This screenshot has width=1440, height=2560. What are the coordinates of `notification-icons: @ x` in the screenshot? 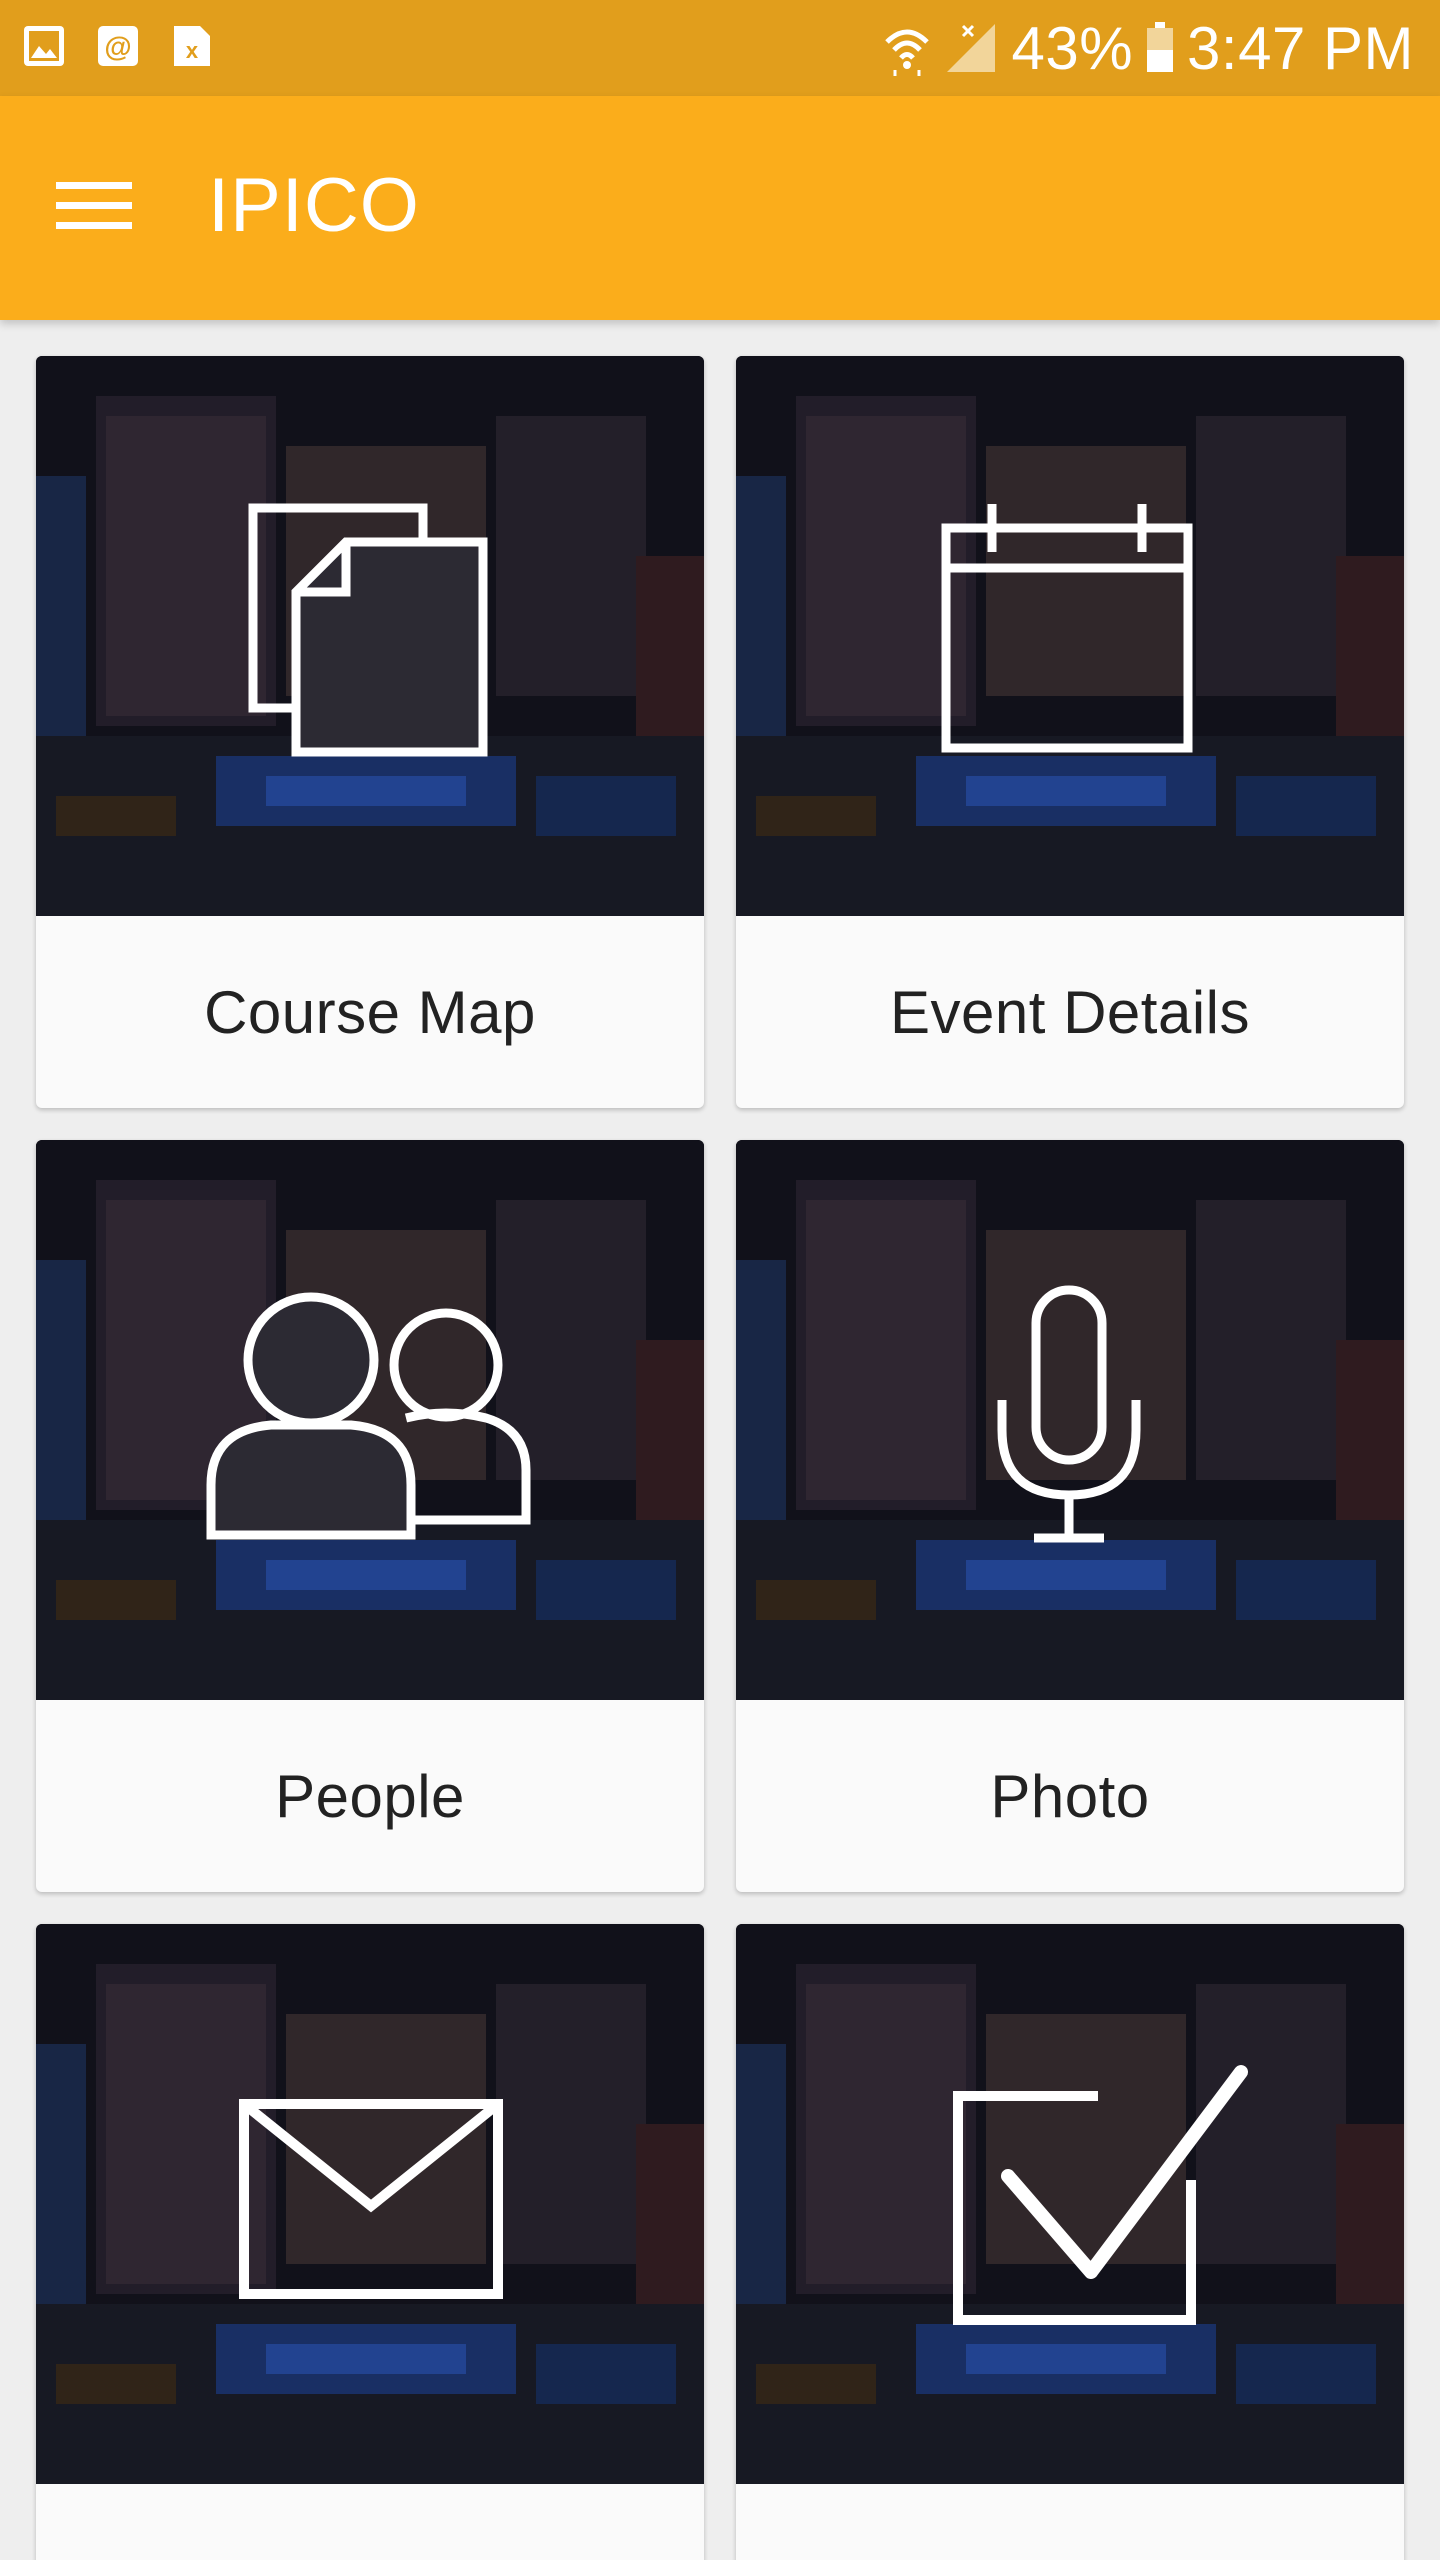 It's located at (118, 46).